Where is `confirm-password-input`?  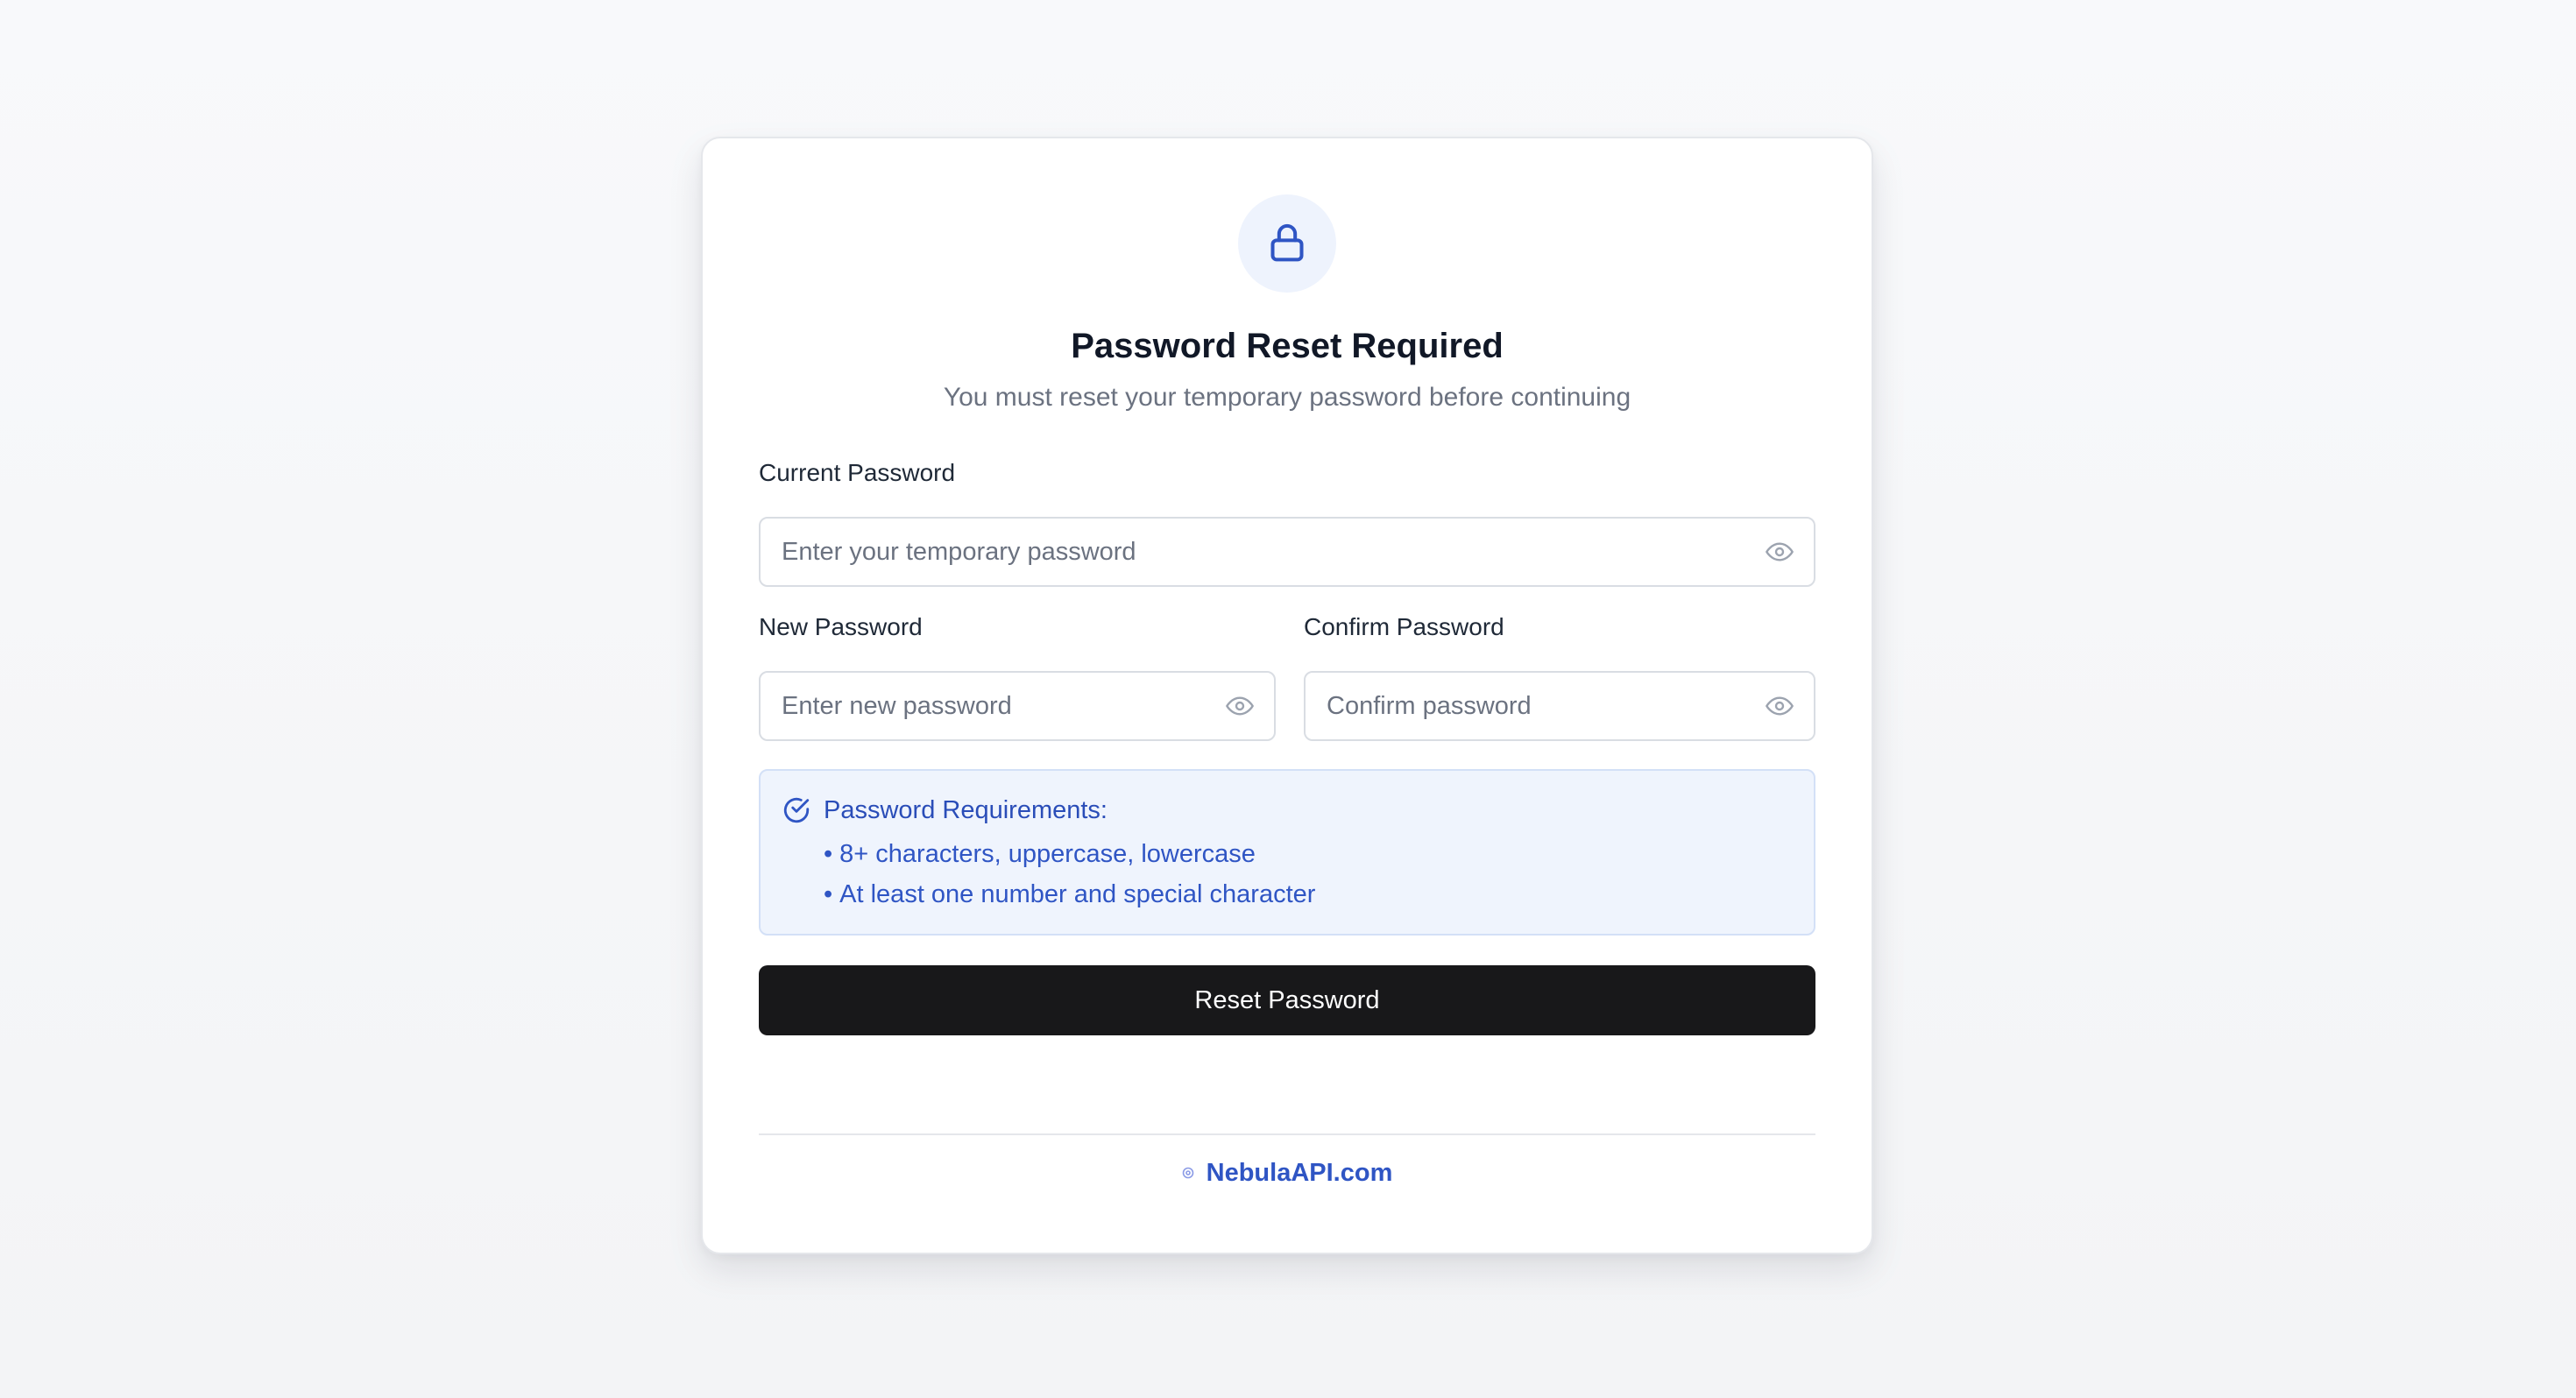 confirm-password-input is located at coordinates (1539, 706).